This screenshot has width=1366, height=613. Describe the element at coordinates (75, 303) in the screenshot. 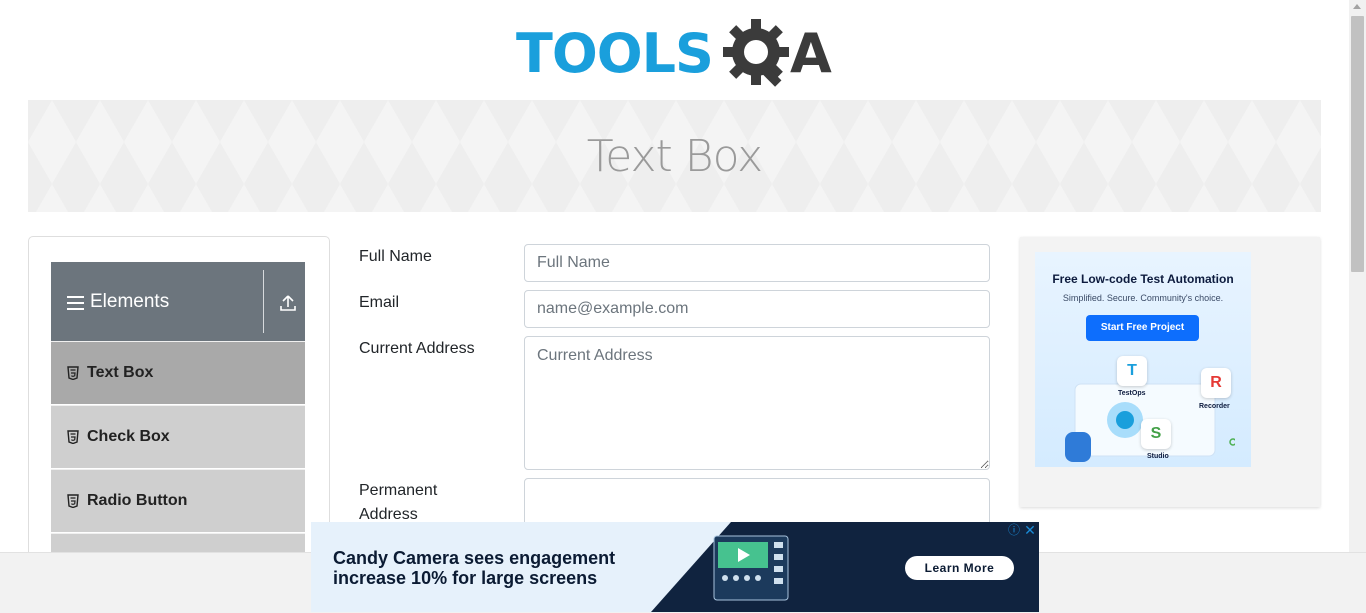

I see `hamburger-icon` at that location.